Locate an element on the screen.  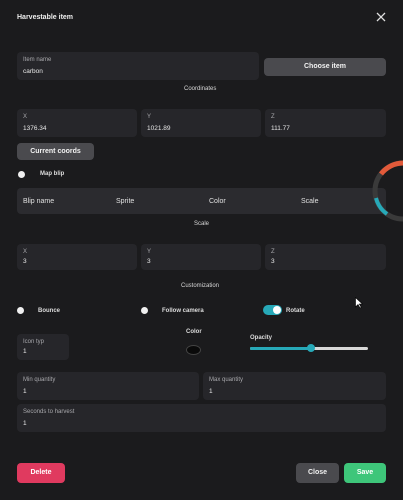
blip-table-header: Blip name Sprite Color Scale is located at coordinates (201, 201).